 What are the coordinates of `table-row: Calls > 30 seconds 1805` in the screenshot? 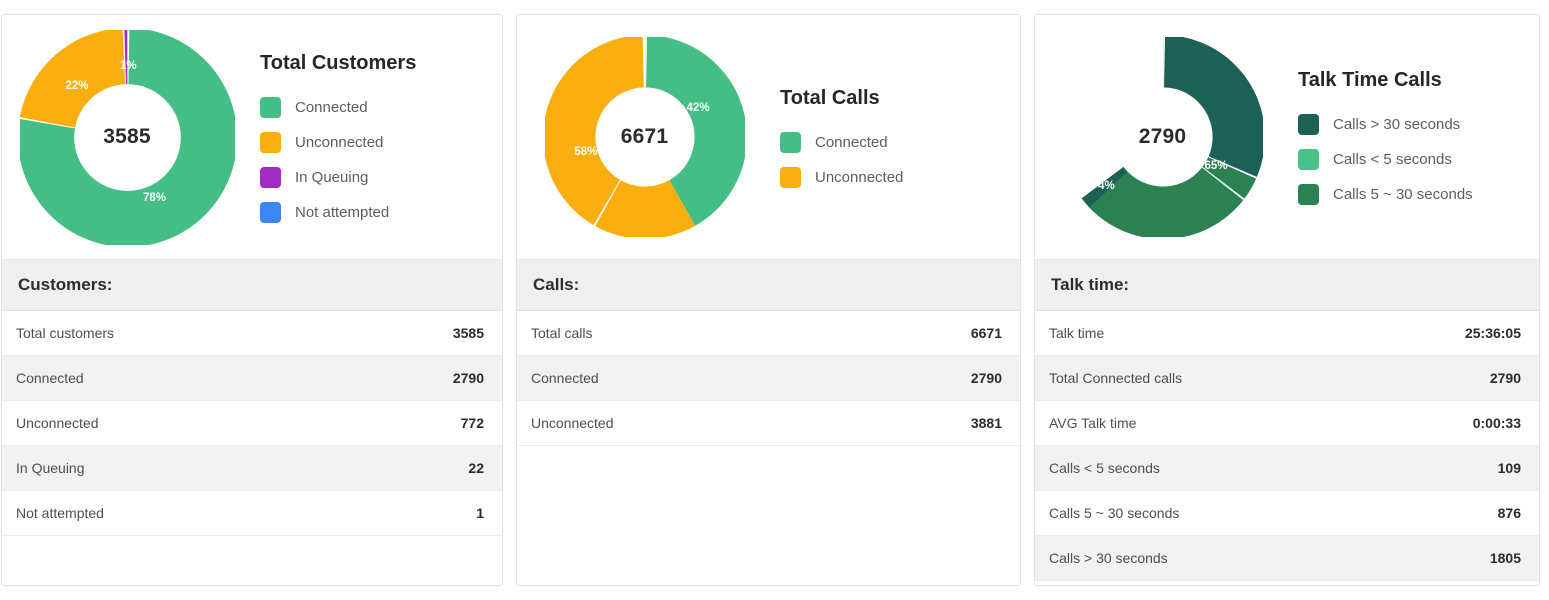 It's located at (1287, 558).